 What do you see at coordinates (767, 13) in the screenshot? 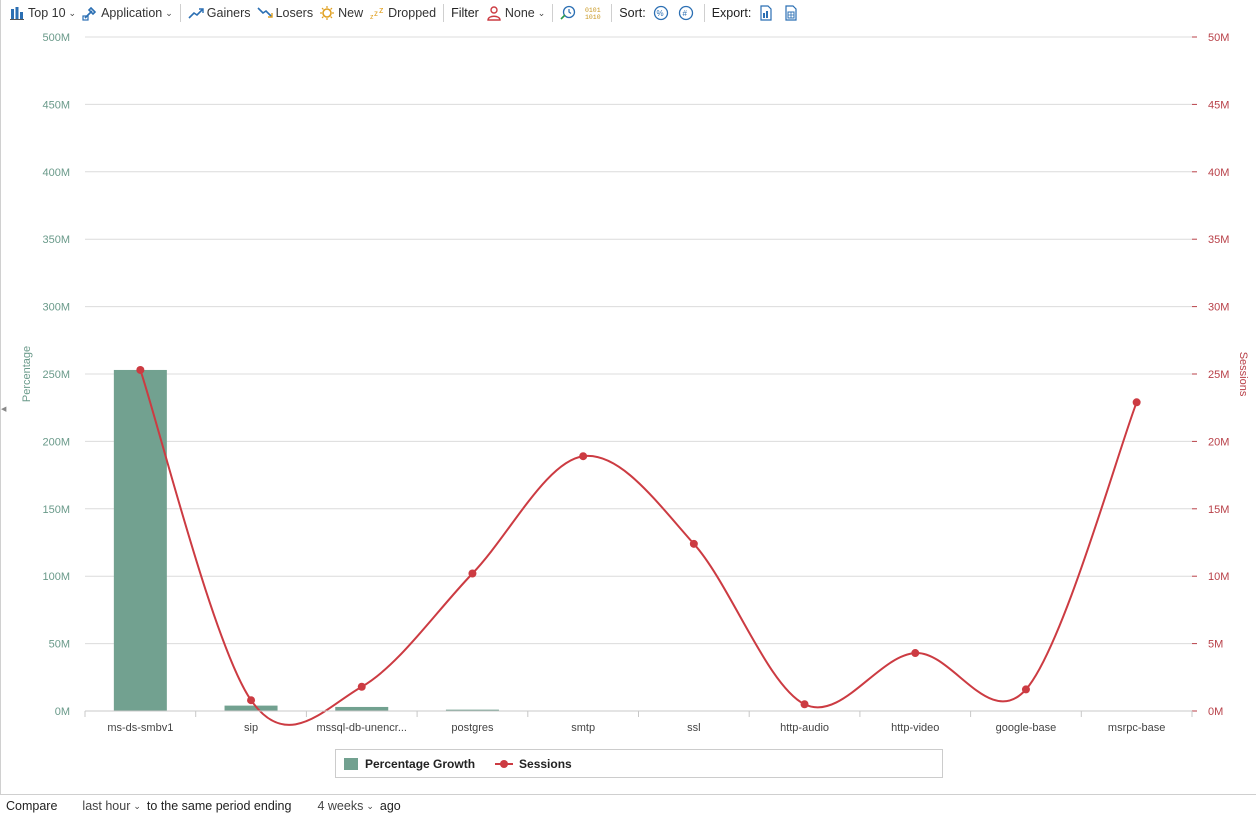
I see `export-pdf-button` at bounding box center [767, 13].